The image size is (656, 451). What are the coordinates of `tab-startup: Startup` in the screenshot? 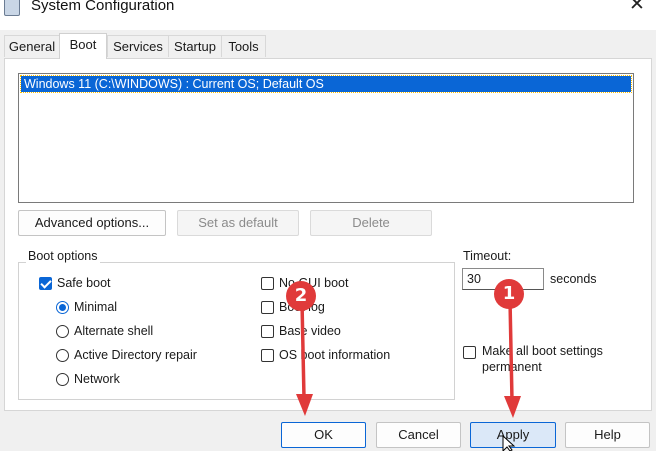 It's located at (195, 46).